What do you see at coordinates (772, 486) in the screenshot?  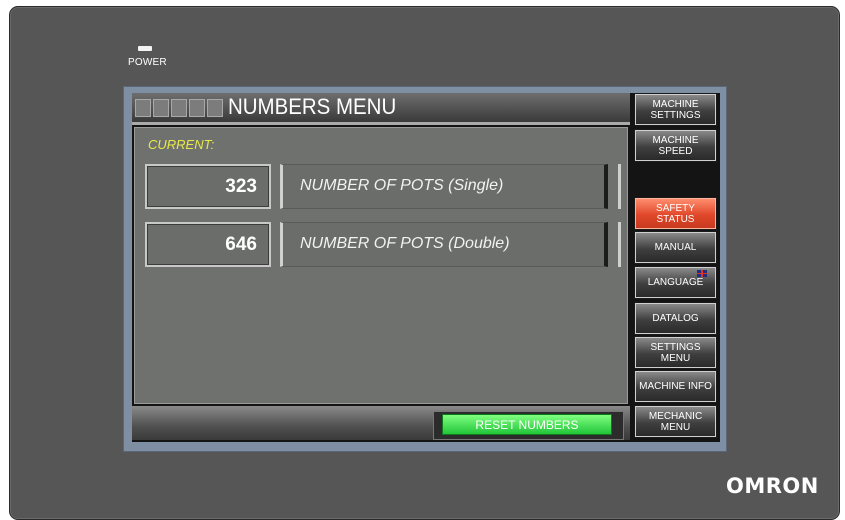 I see `brand-logo: OMRON` at bounding box center [772, 486].